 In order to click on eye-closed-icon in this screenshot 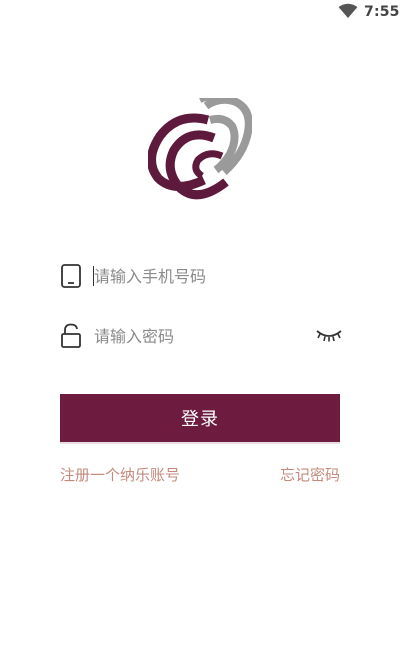, I will do `click(329, 335)`.